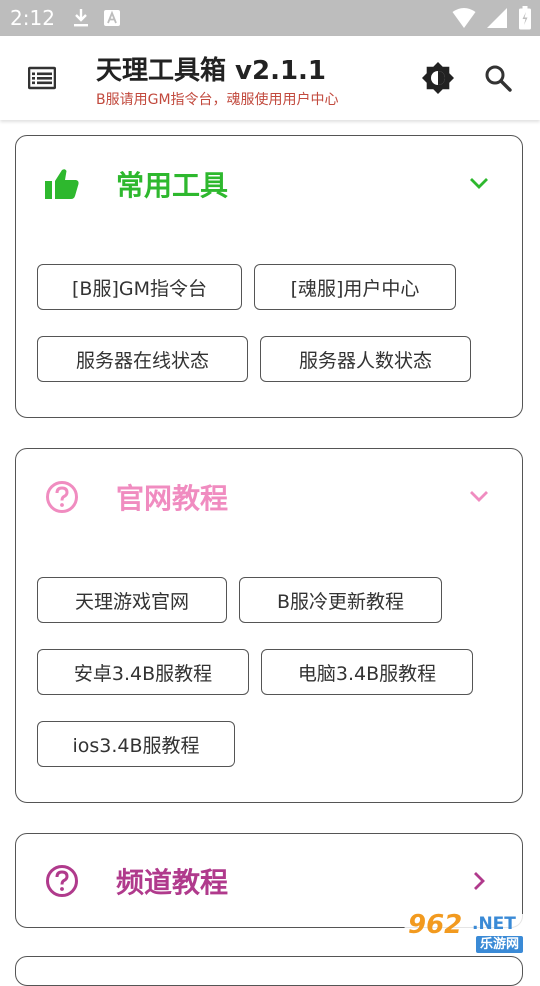 The image size is (540, 986). What do you see at coordinates (355, 287) in the screenshot?
I see `user-center-button: [魂服]用户中心` at bounding box center [355, 287].